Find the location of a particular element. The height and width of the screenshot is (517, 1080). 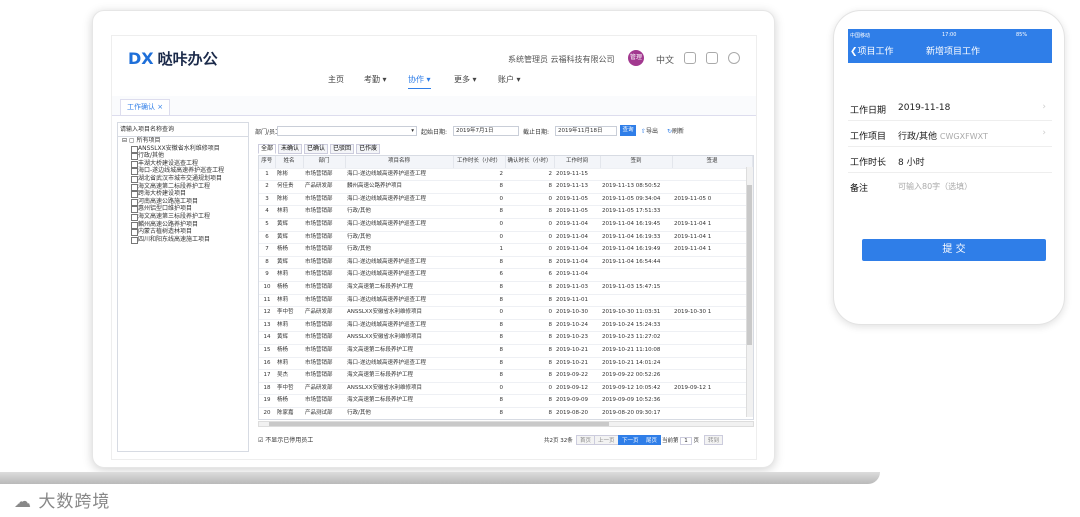

table-row: 9 林莉 市场营销部 海口-遂边线城高速养护巡查工程 6 6 2019-11-04 is located at coordinates (506, 275).